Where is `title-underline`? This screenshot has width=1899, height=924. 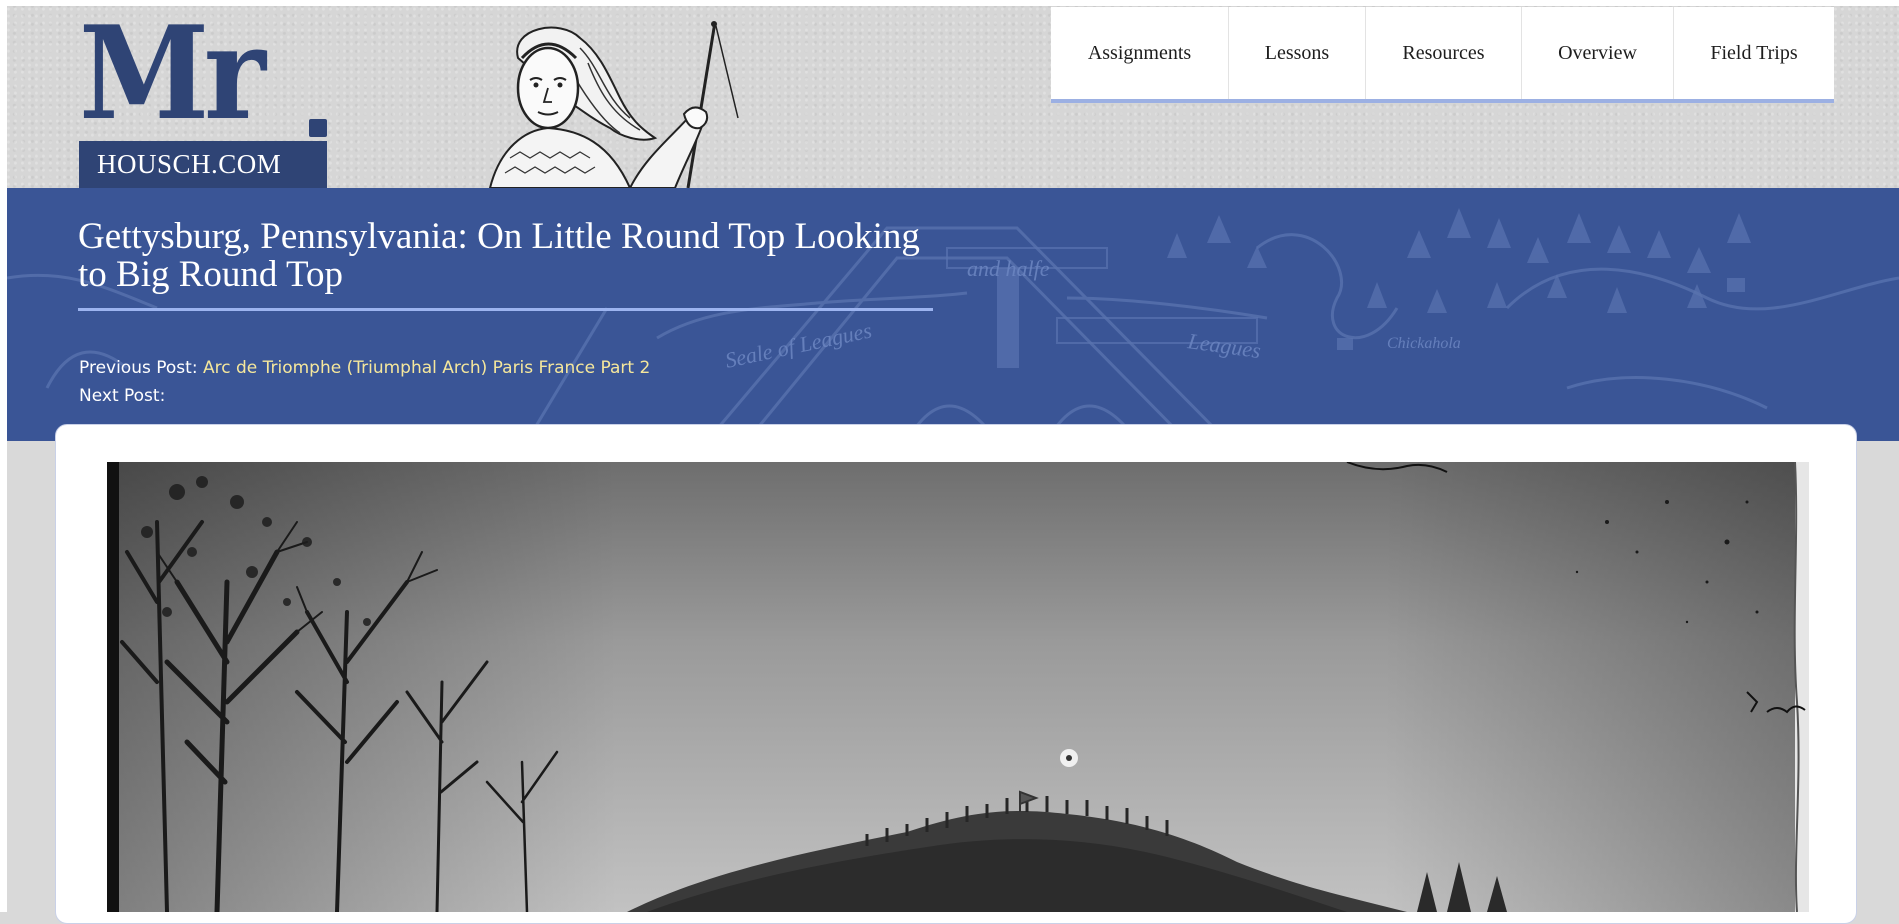 title-underline is located at coordinates (505, 309).